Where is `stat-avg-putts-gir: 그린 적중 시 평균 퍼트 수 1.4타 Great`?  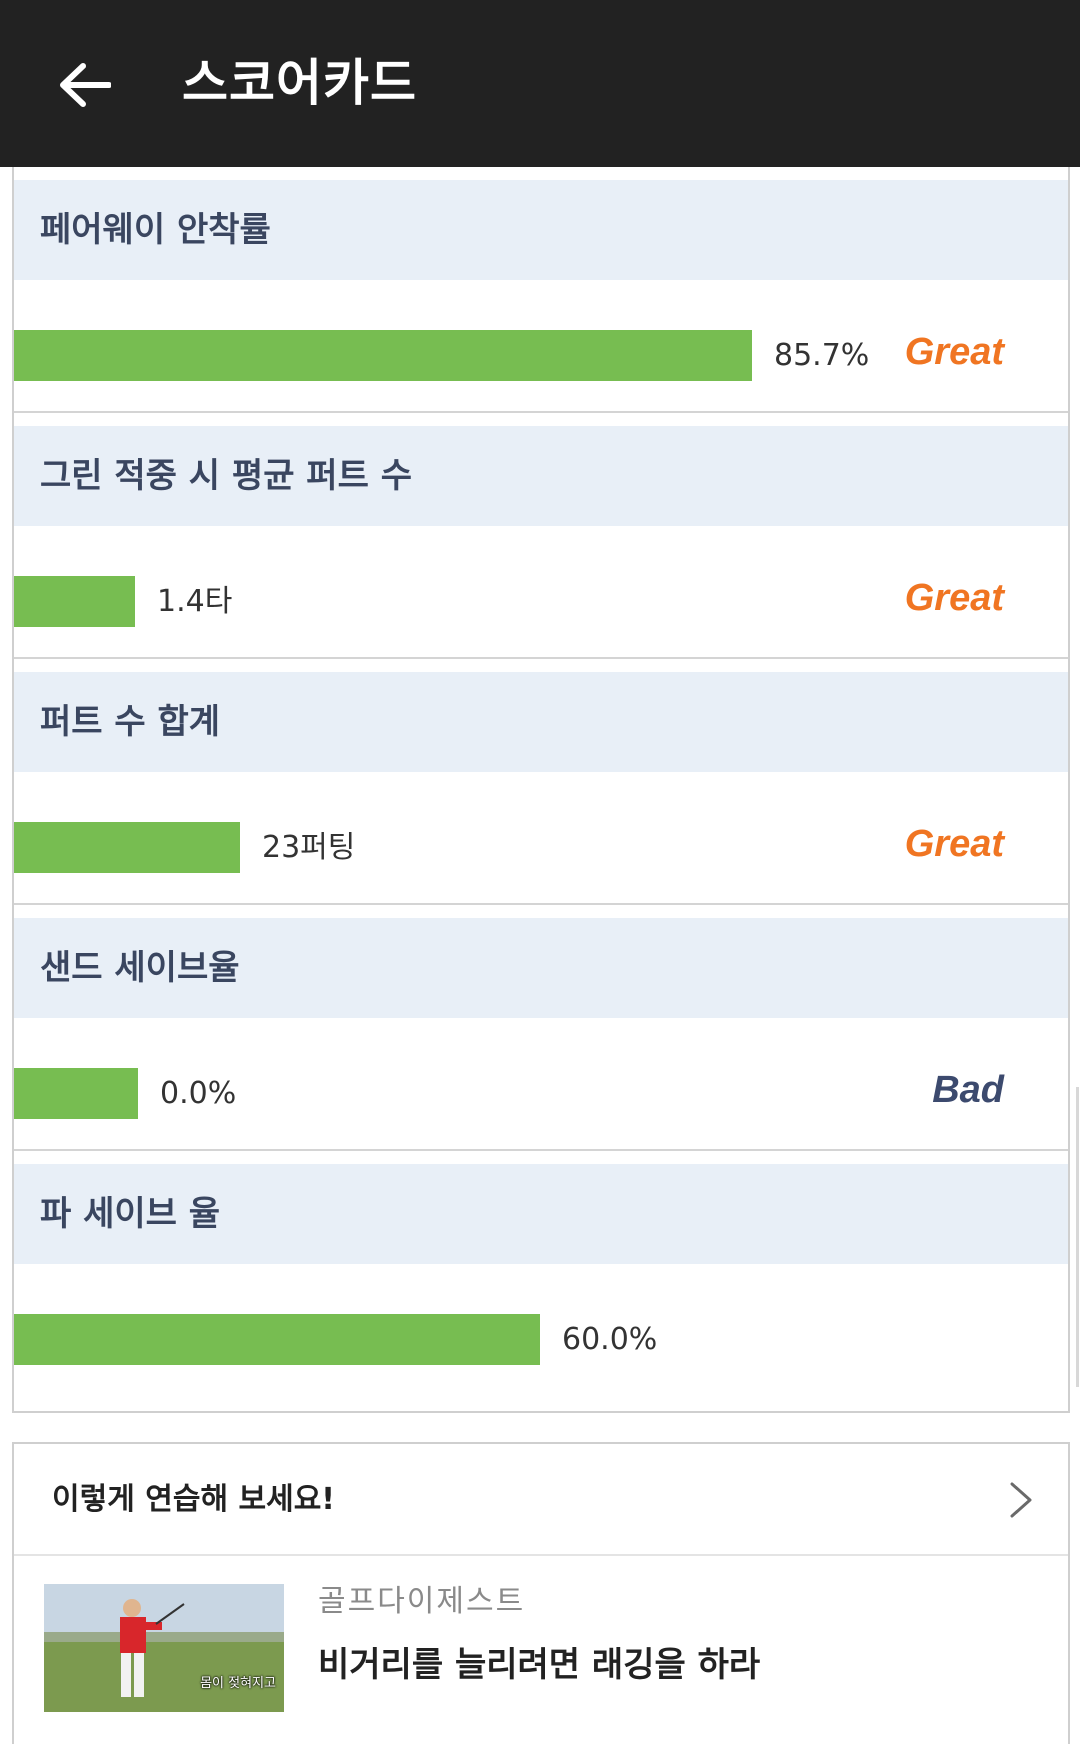 stat-avg-putts-gir: 그린 적중 시 평균 퍼트 수 1.4타 Great is located at coordinates (541, 536).